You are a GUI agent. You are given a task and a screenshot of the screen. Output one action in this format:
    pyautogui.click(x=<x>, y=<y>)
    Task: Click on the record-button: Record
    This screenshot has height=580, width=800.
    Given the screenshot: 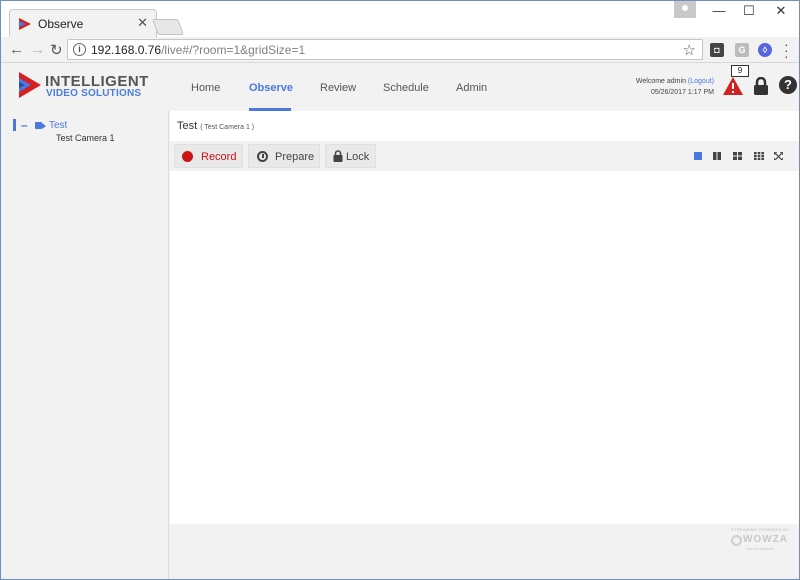 What is the action you would take?
    pyautogui.click(x=208, y=156)
    